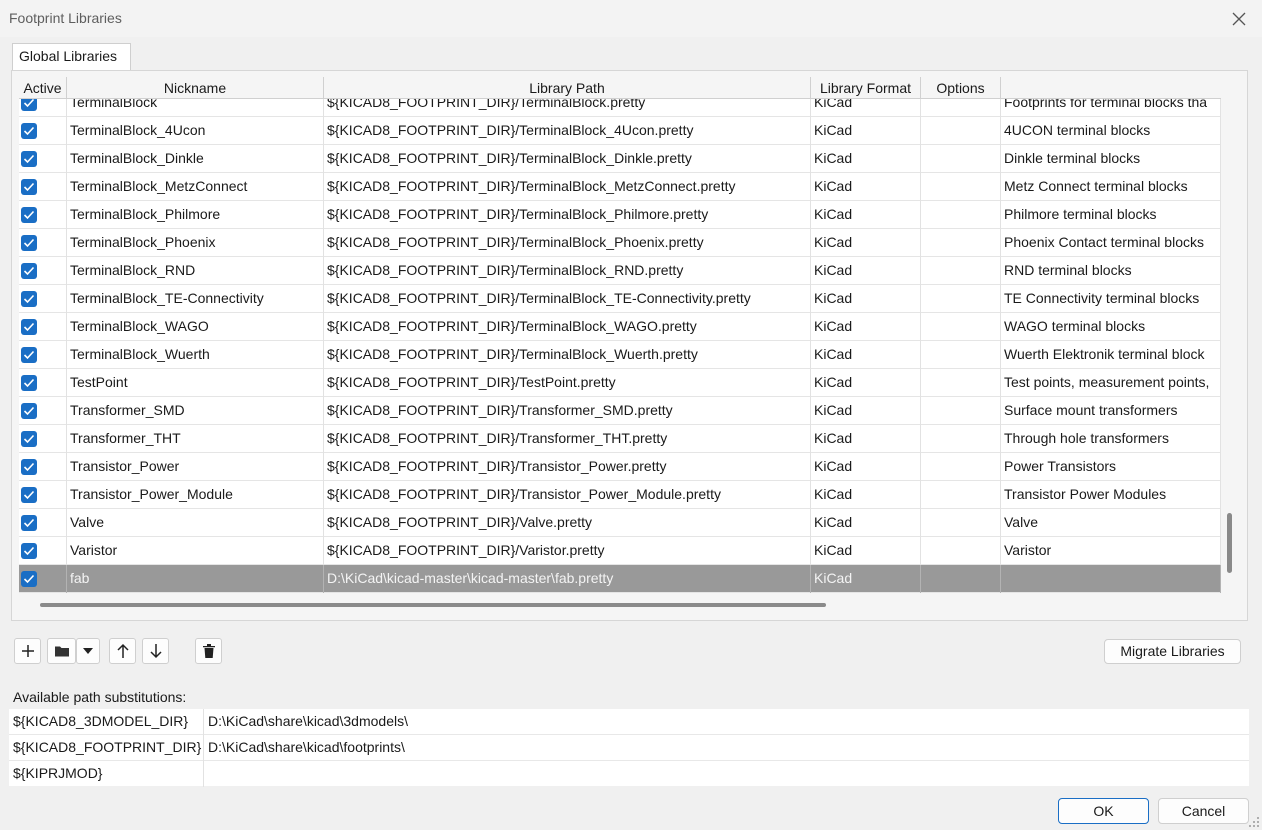  What do you see at coordinates (1111, 523) in the screenshot?
I see `description-cell: Valve` at bounding box center [1111, 523].